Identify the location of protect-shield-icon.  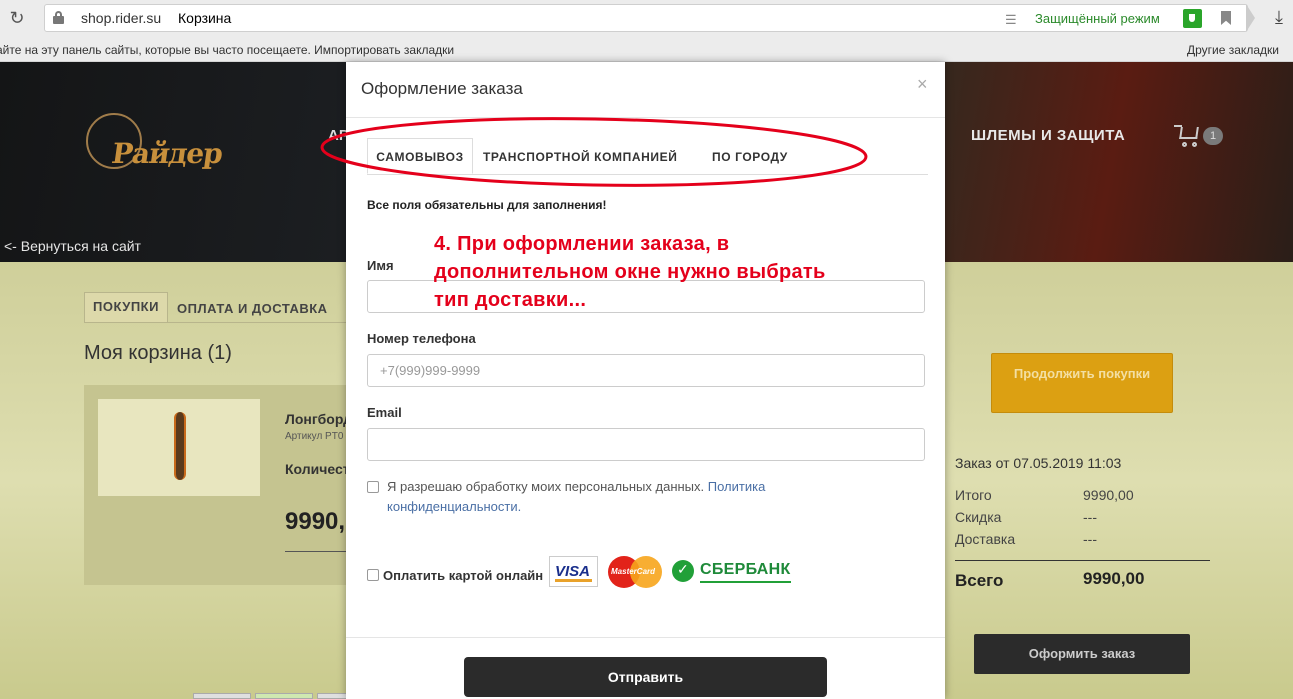
(1192, 18).